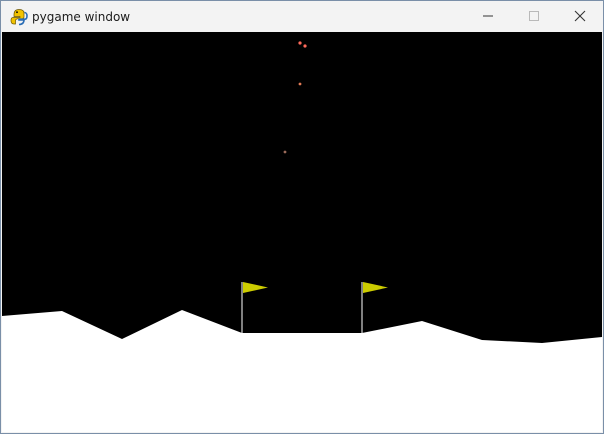 This screenshot has width=604, height=434. I want to click on title-bar: pygame window, so click(302, 16).